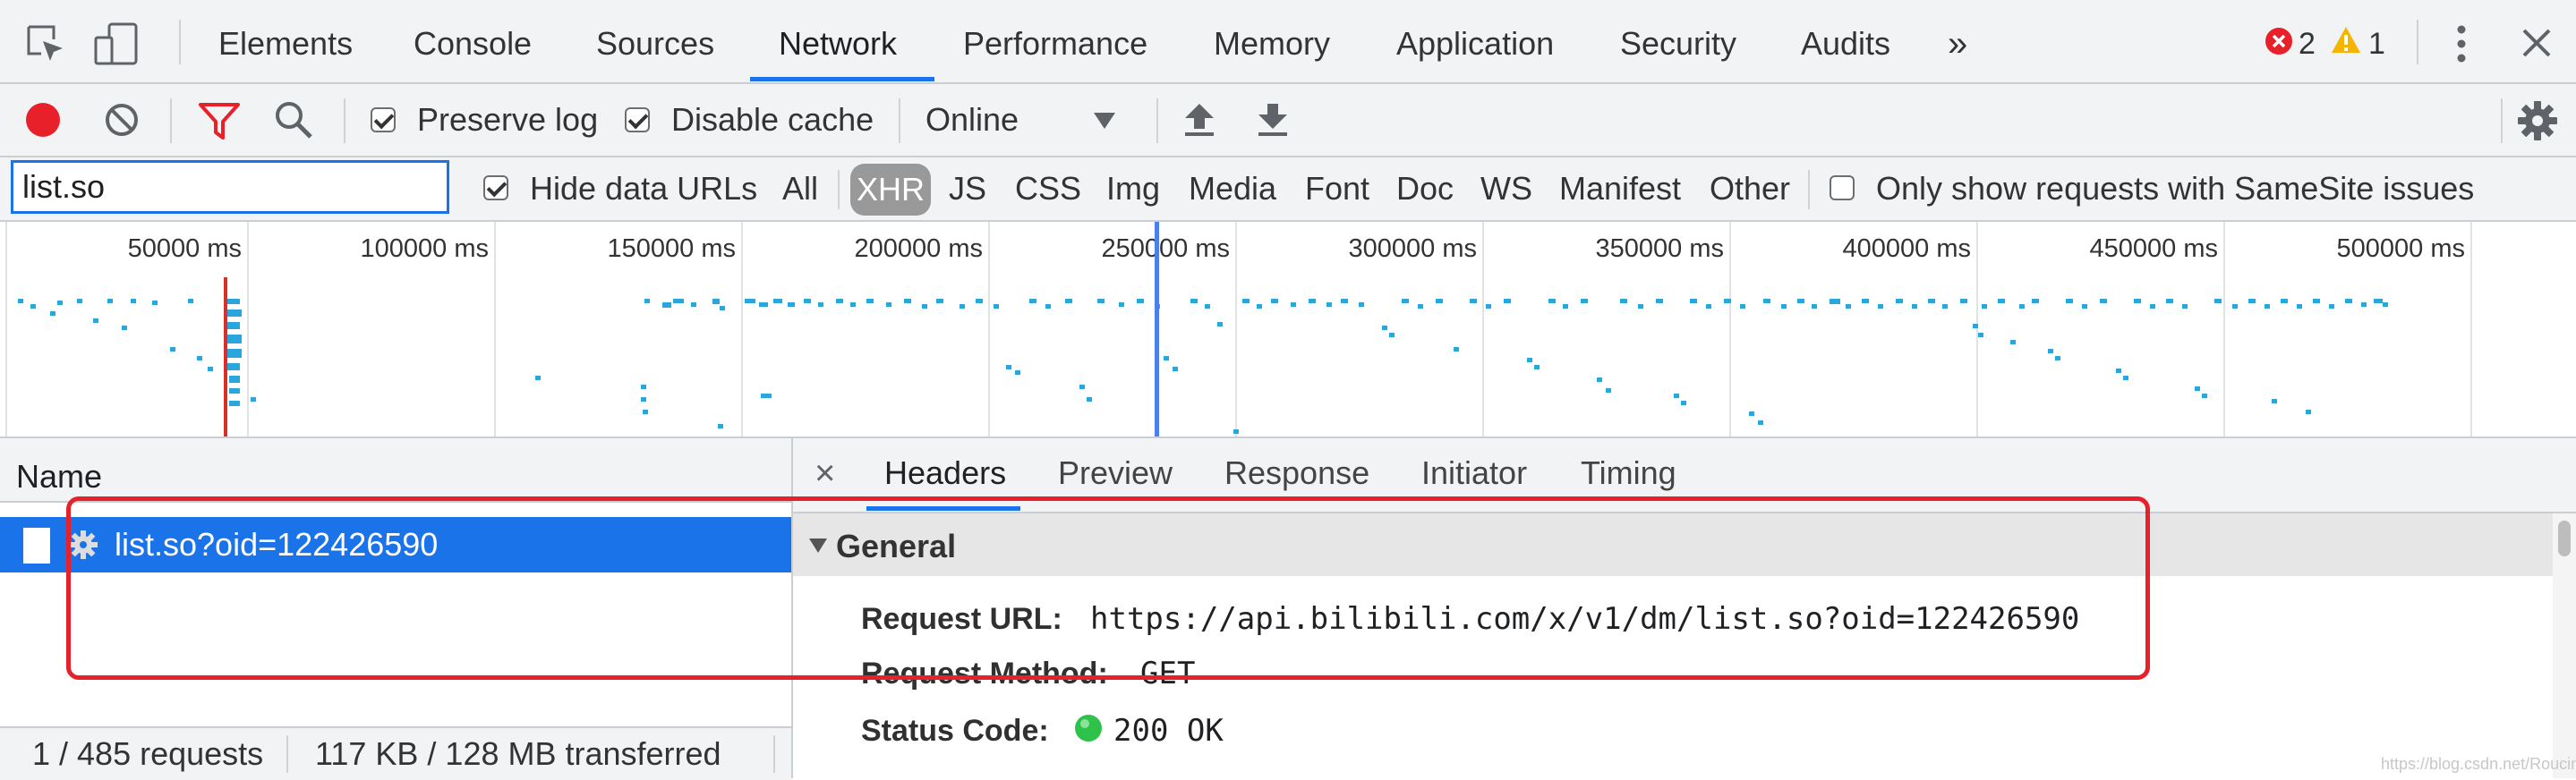 The height and width of the screenshot is (780, 2576). Describe the element at coordinates (43, 120) in the screenshot. I see `record-icon` at that location.